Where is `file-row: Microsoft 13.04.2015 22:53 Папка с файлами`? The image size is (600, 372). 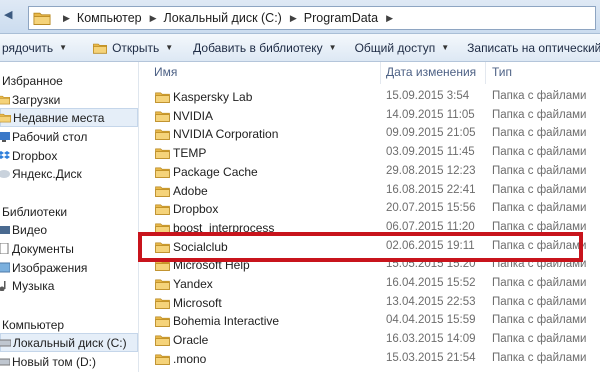 file-row: Microsoft 13.04.2015 22:53 Папка с файлами is located at coordinates (370, 303).